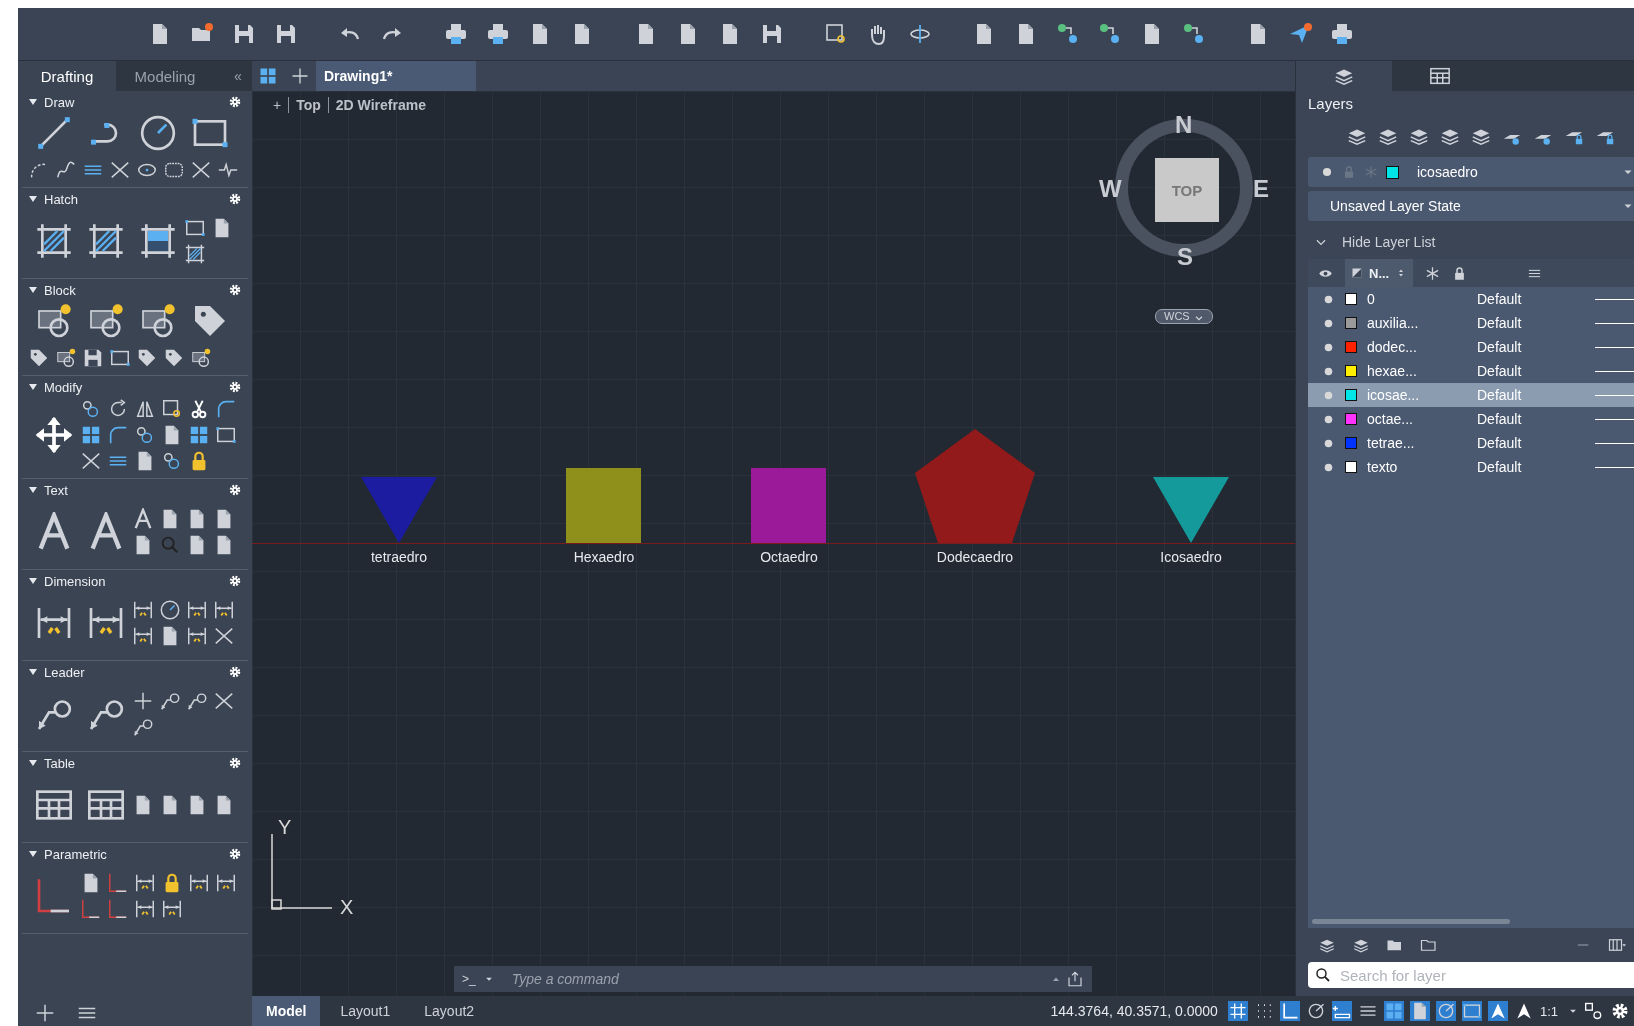  Describe the element at coordinates (1341, 1011) in the screenshot. I see `input-icon` at that location.